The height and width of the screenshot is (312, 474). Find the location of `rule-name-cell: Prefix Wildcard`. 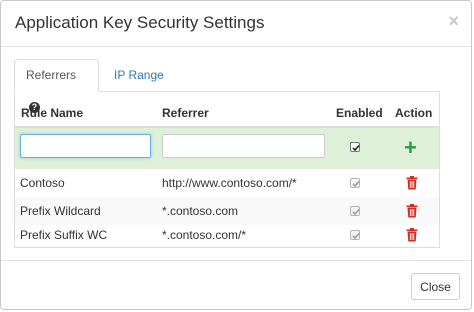

rule-name-cell: Prefix Wildcard is located at coordinates (60, 211).